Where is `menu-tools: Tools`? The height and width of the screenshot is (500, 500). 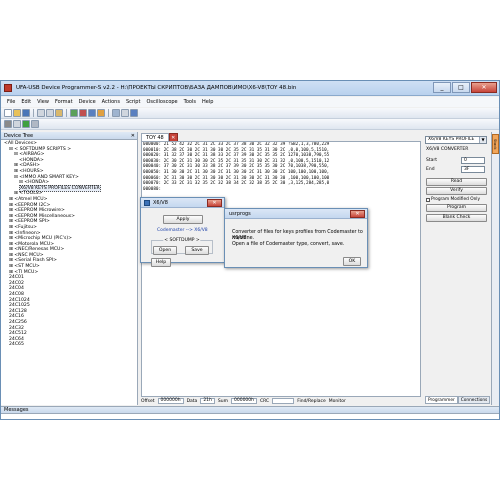
menu-tools: Tools is located at coordinates (190, 102).